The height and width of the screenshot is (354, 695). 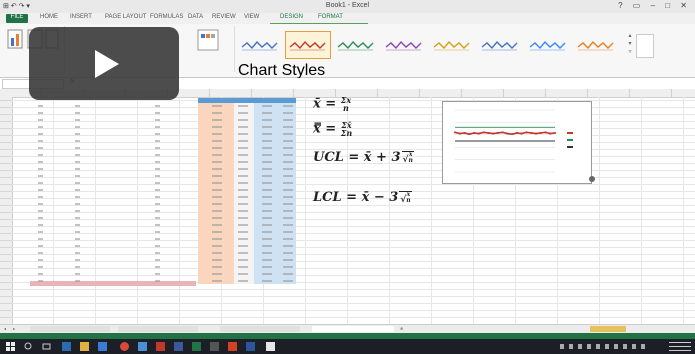 What do you see at coordinates (208, 44) in the screenshot?
I see `change-colors-icon` at bounding box center [208, 44].